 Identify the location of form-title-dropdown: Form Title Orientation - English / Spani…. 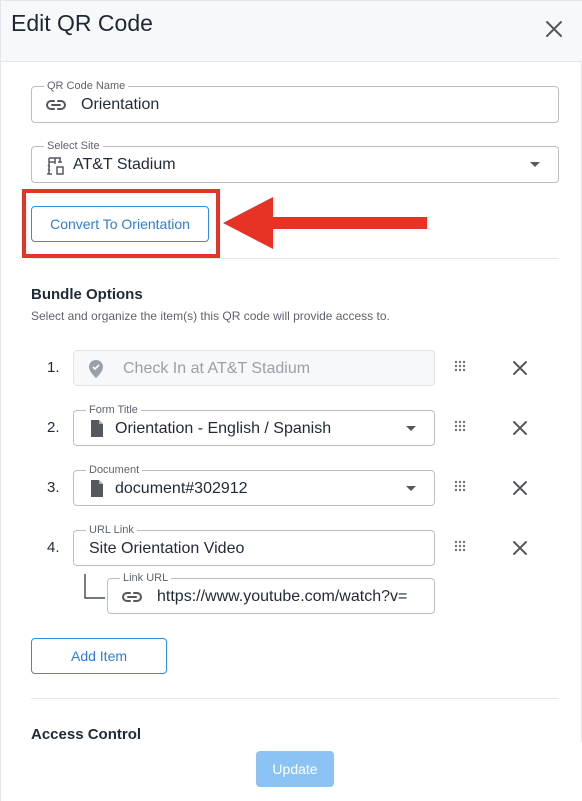
(254, 424).